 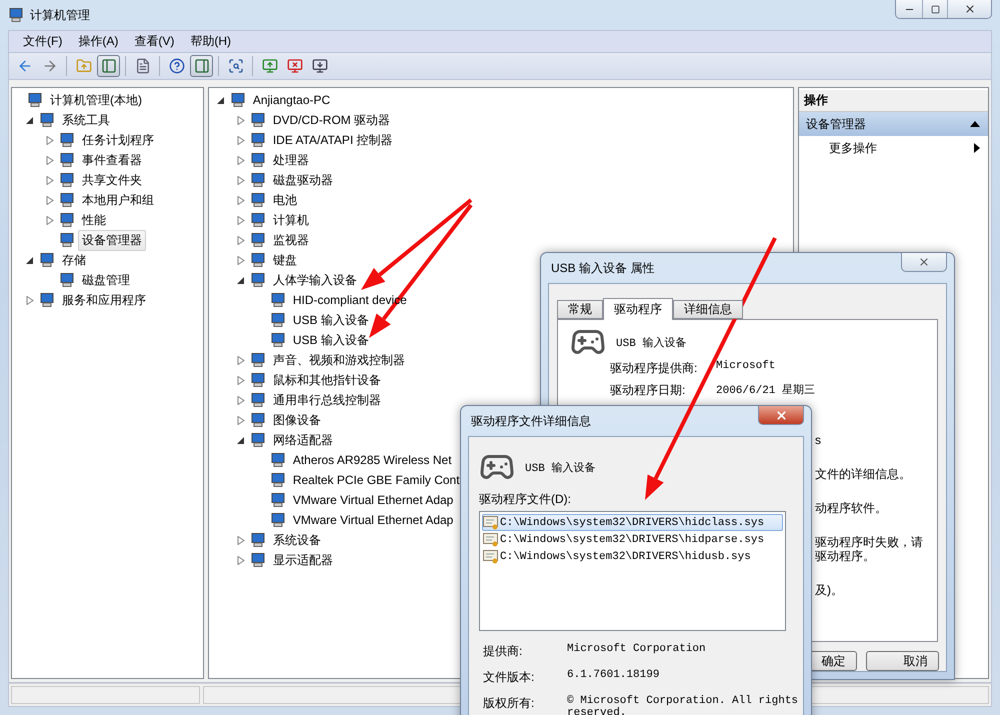 I want to click on file-row: C:\Windows\system32\DRIVERS\hidparse.sys, so click(x=632, y=539).